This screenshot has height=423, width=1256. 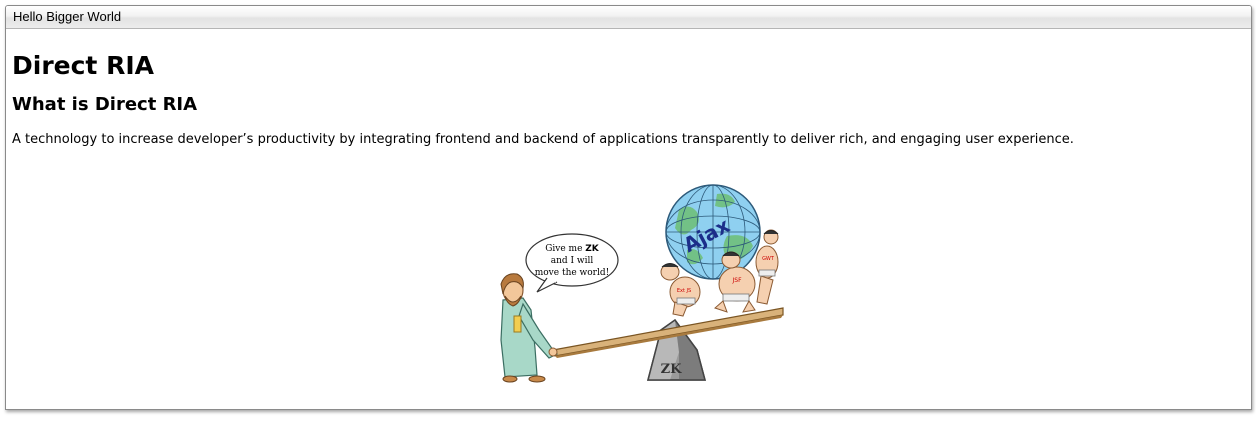 What do you see at coordinates (628, 17) in the screenshot?
I see `window-titlebar: Hello Bigger World` at bounding box center [628, 17].